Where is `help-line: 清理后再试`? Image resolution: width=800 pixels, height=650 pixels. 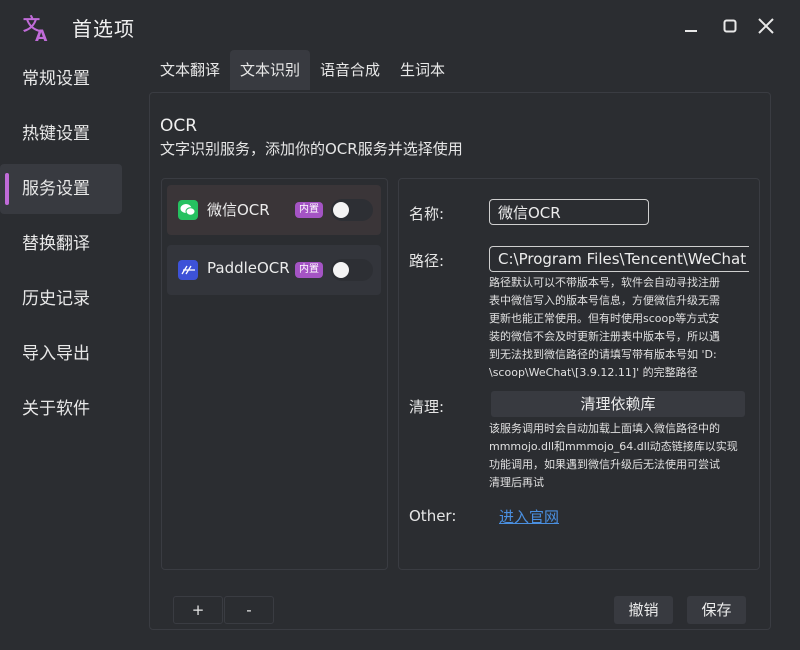 help-line: 清理后再试 is located at coordinates (516, 482).